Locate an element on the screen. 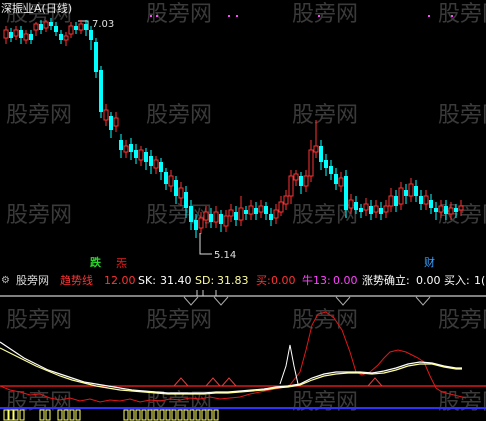 The image size is (486, 421). white-spike is located at coordinates (289, 364).